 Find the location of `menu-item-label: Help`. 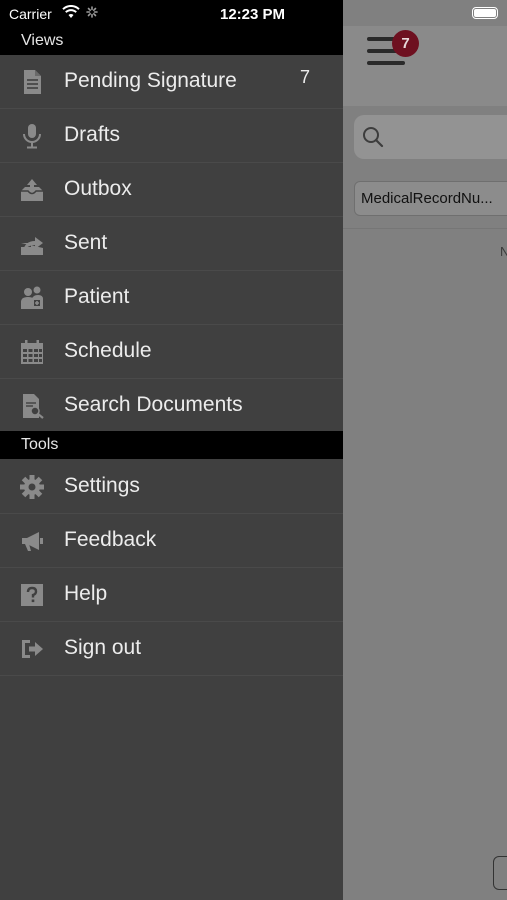

menu-item-label: Help is located at coordinates (86, 593).